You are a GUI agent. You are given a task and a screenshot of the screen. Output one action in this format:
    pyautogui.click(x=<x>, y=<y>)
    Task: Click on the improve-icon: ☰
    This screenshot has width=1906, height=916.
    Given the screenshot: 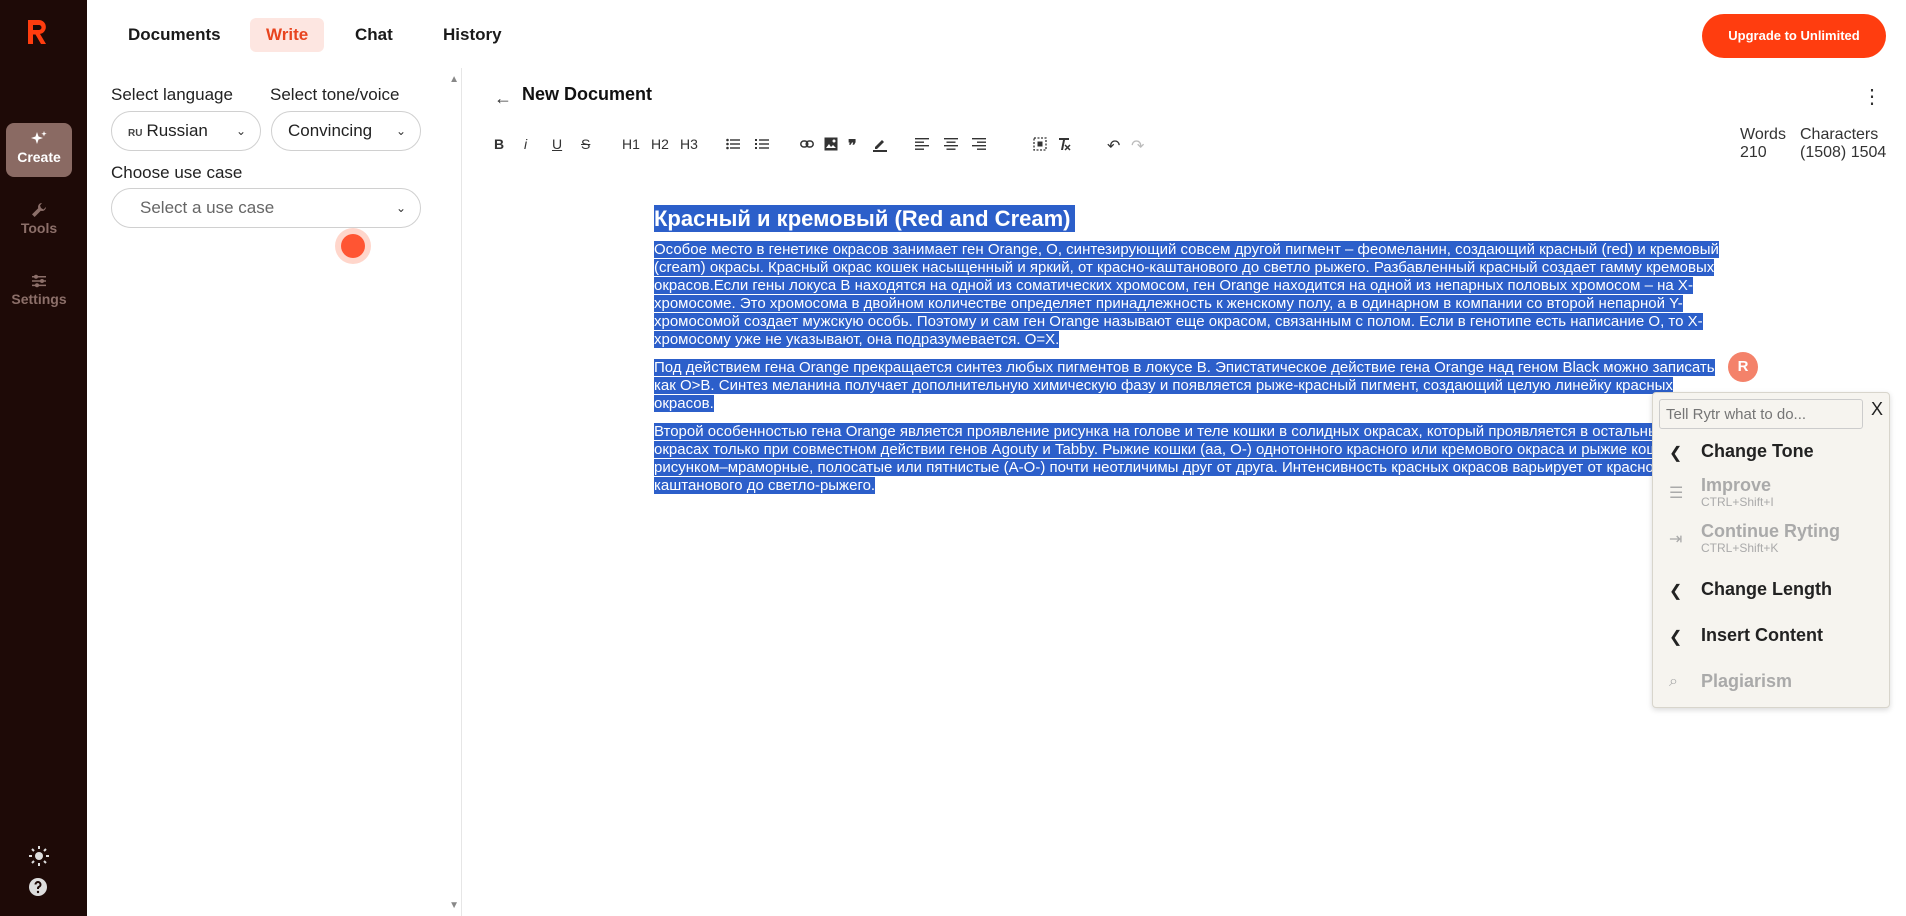 What is the action you would take?
    pyautogui.click(x=1676, y=493)
    